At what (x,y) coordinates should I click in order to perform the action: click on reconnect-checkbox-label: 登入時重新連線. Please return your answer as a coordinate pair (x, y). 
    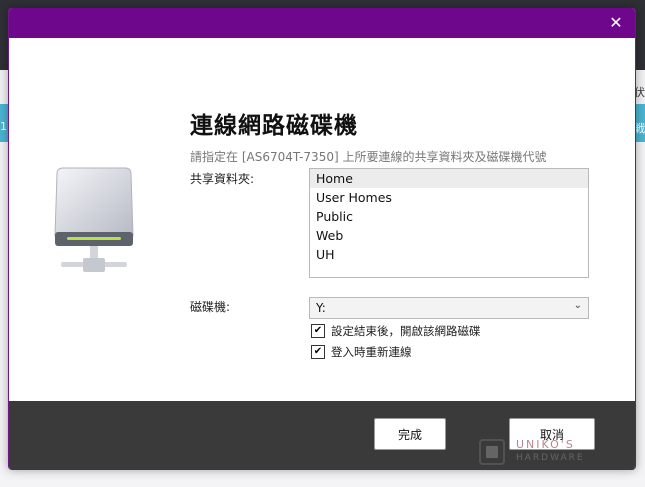
    Looking at the image, I should click on (371, 352).